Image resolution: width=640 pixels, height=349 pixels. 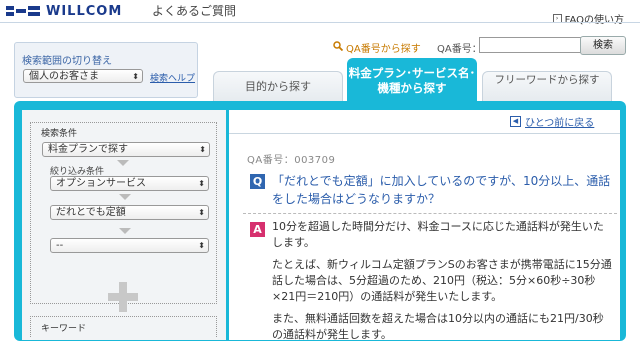 I want to click on answer-paragraph: 10分を超過した時間分だけ、料金コースに応じた通話料が発生いたします。, so click(x=438, y=234).